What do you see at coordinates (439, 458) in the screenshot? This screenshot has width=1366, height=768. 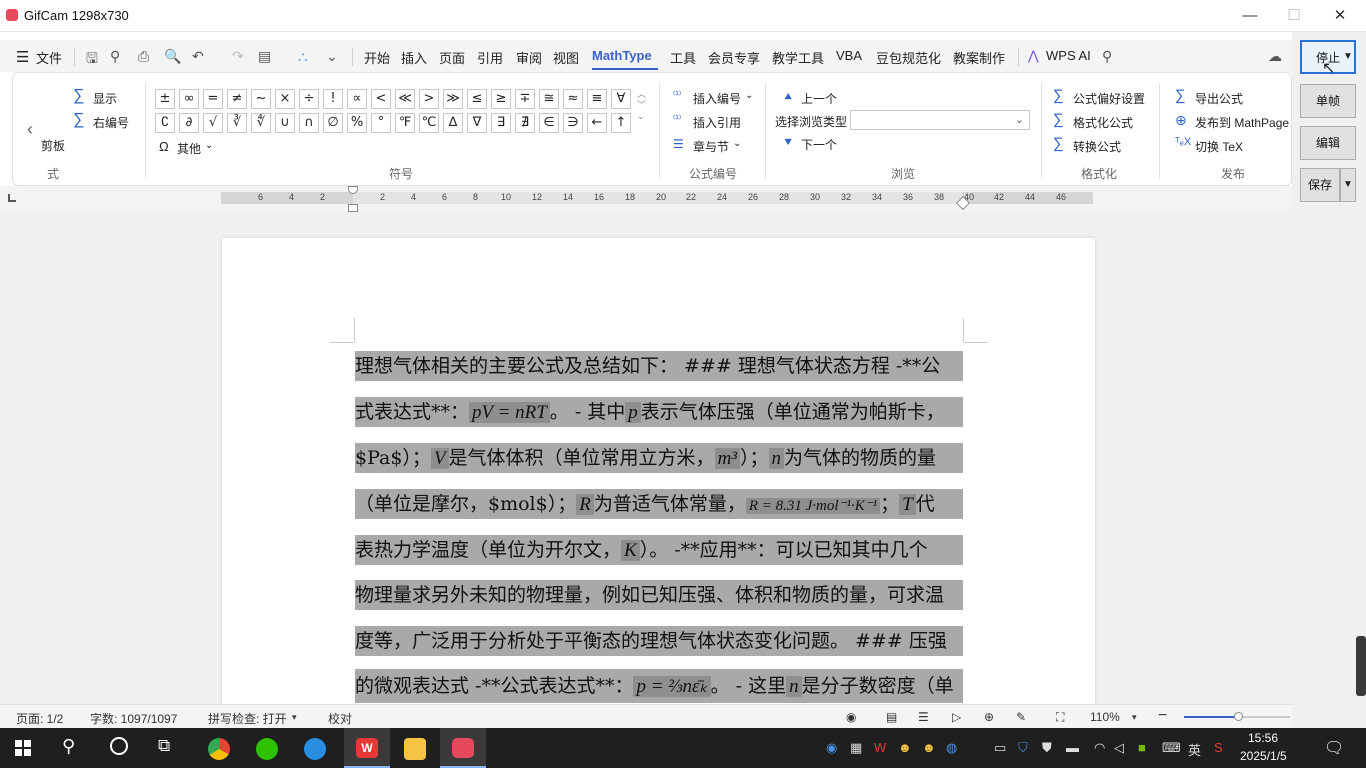 I see `mathtype-equation: V` at bounding box center [439, 458].